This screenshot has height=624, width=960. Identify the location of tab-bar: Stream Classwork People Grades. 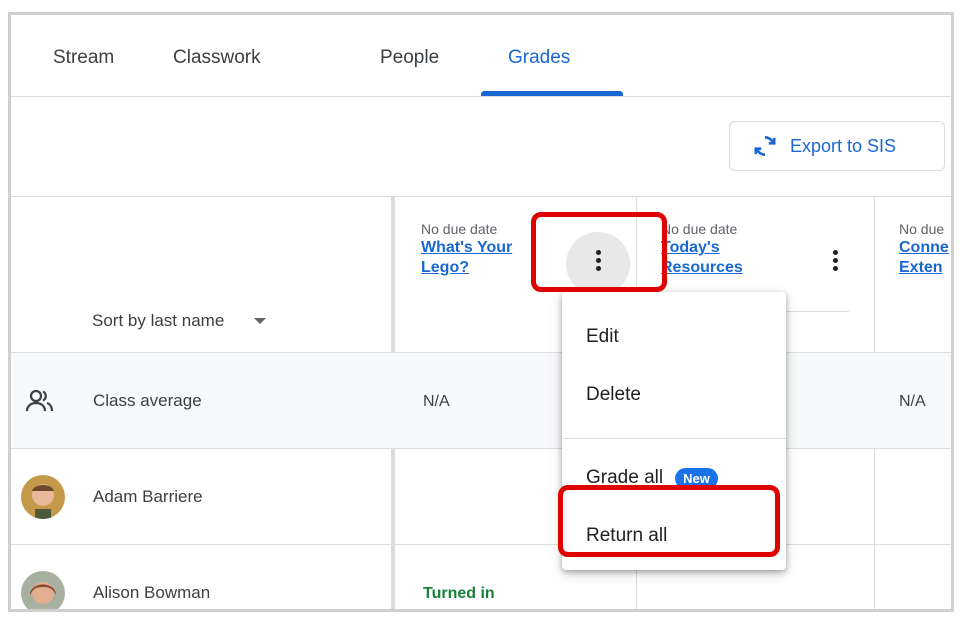
(481, 56).